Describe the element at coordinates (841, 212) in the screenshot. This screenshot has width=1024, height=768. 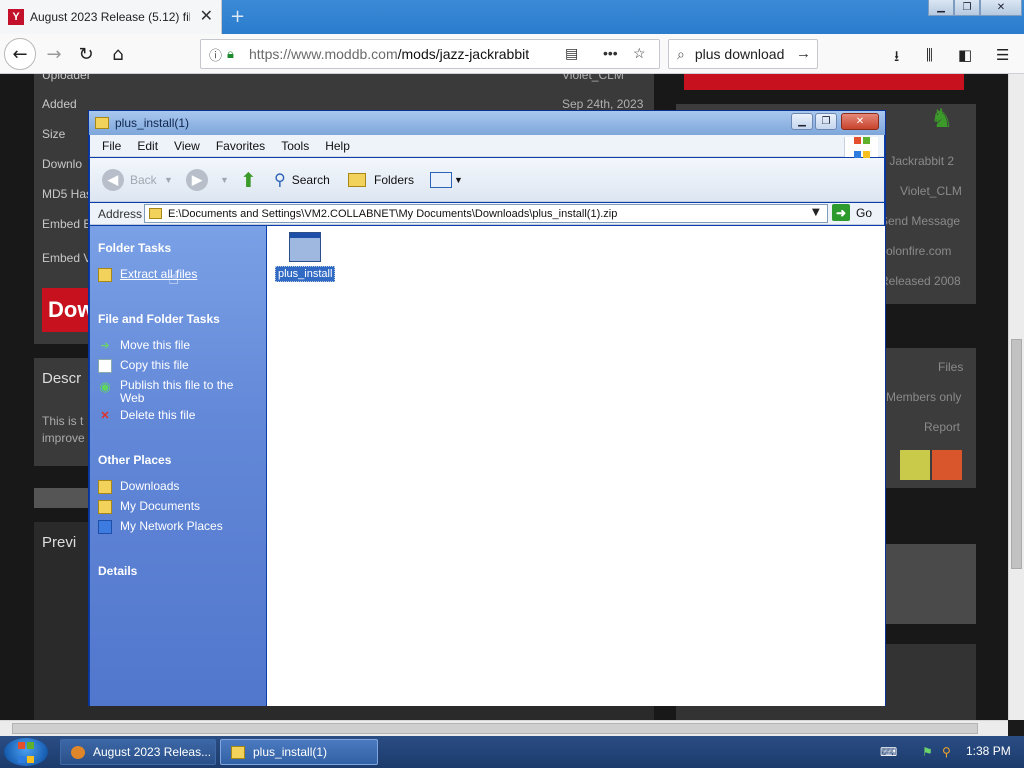
I see `go-arrow-icon: ➜` at that location.